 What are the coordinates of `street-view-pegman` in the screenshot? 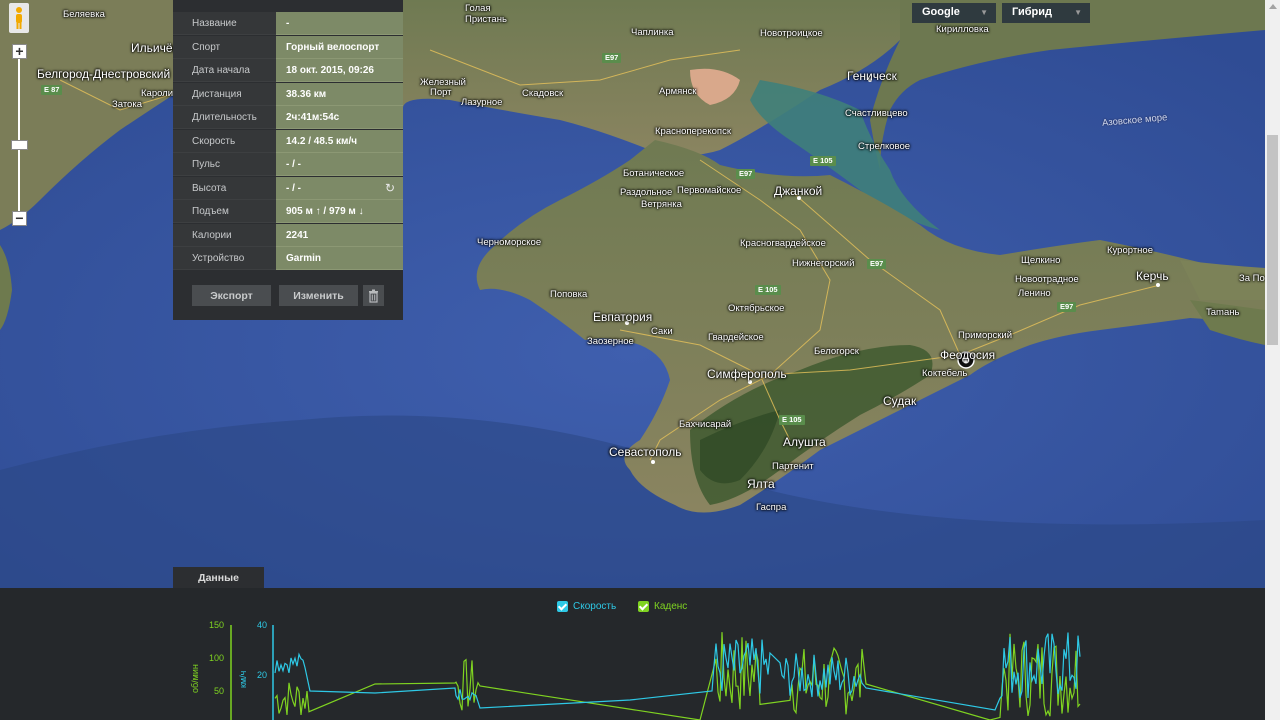 It's located at (19, 18).